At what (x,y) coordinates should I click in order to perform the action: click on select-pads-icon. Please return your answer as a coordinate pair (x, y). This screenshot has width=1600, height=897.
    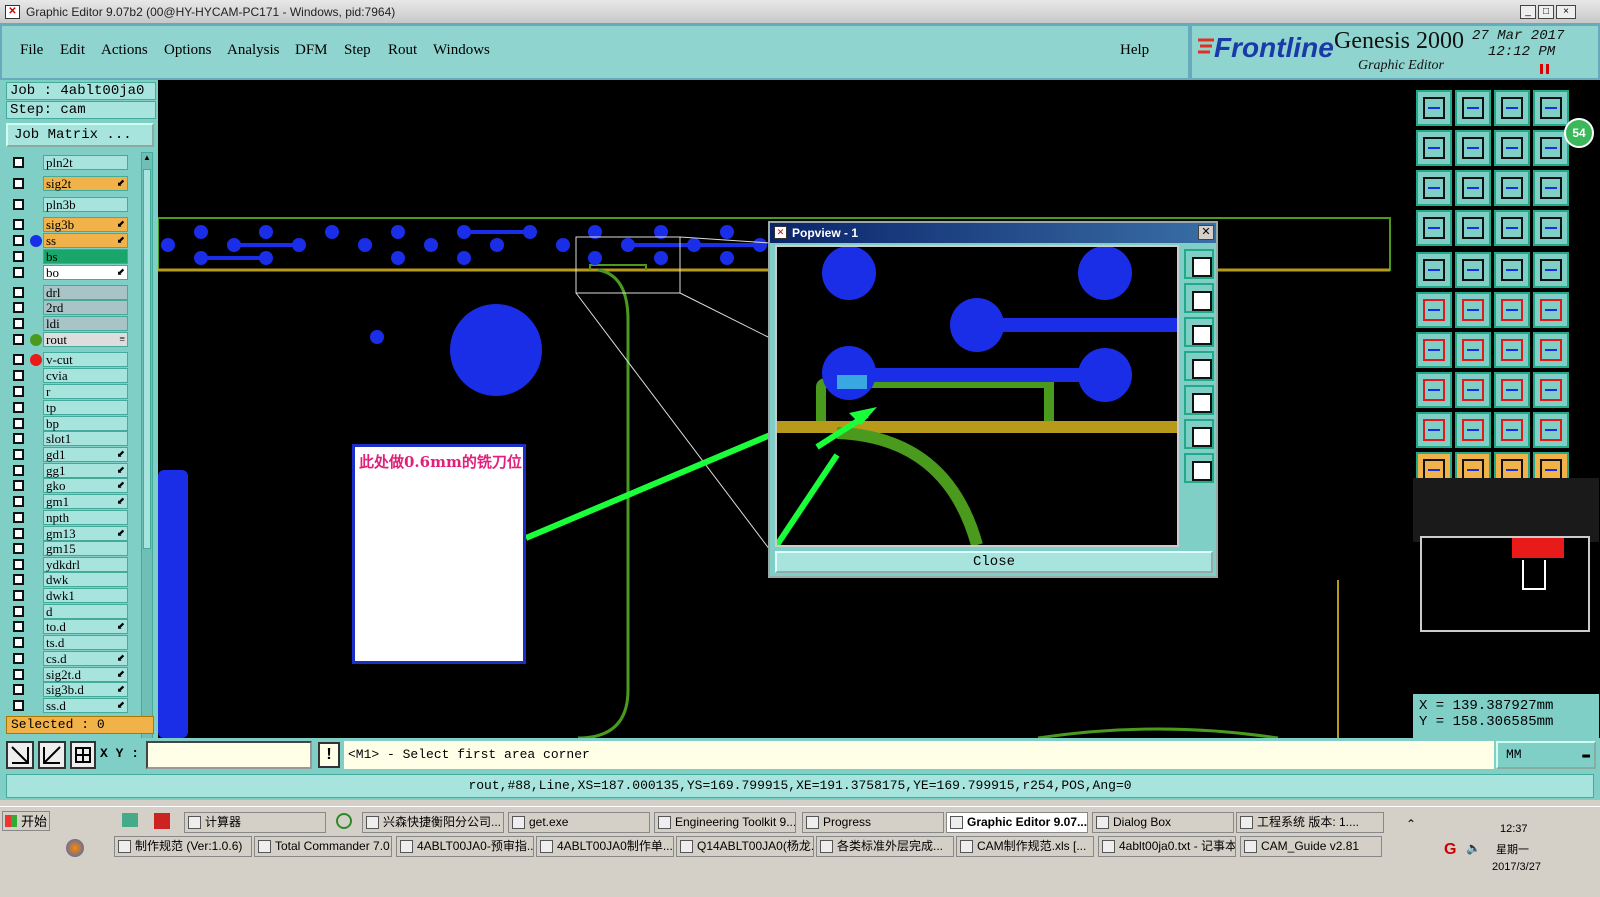
    Looking at the image, I should click on (1434, 390).